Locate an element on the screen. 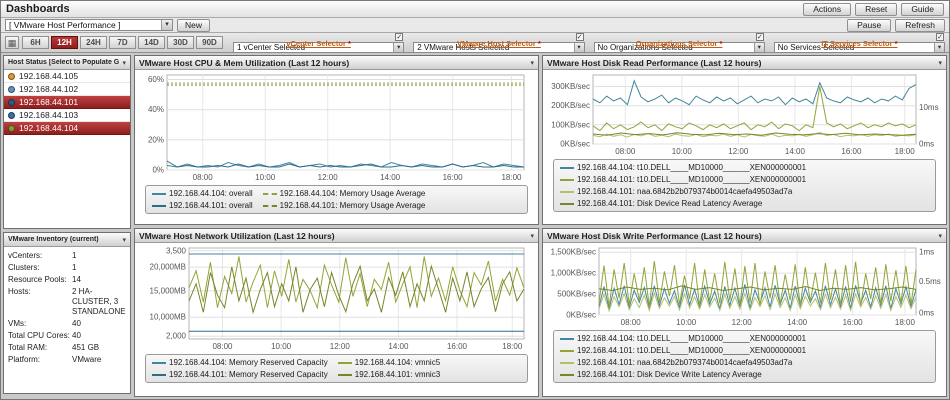 The image size is (950, 400). svg-text: 0% is located at coordinates (158, 170).